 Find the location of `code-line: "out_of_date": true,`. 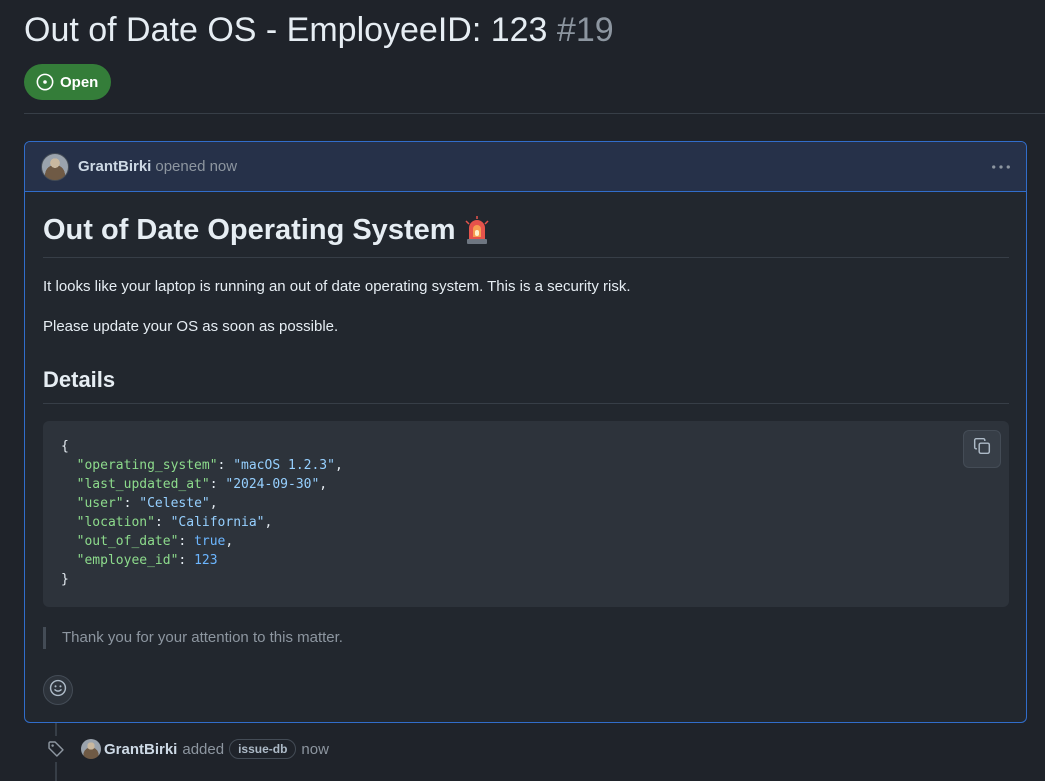

code-line: "out_of_date": true, is located at coordinates (155, 541).